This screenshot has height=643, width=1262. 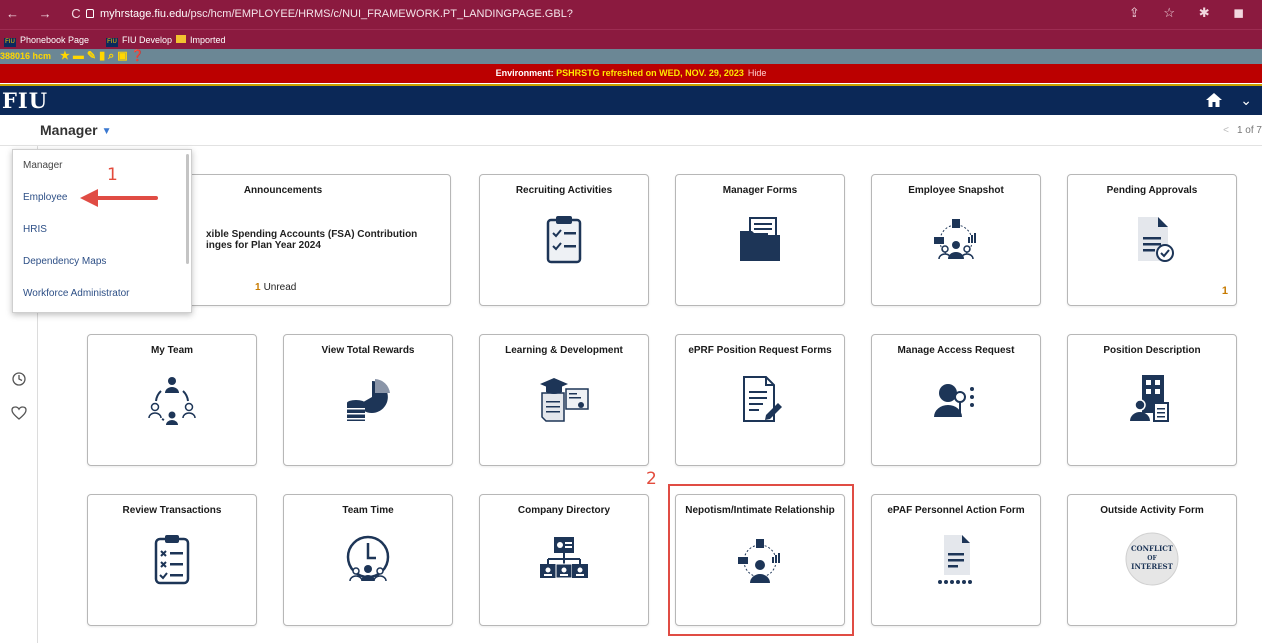 What do you see at coordinates (55, 40) in the screenshot?
I see `bookmark-label: Phonebook Page` at bounding box center [55, 40].